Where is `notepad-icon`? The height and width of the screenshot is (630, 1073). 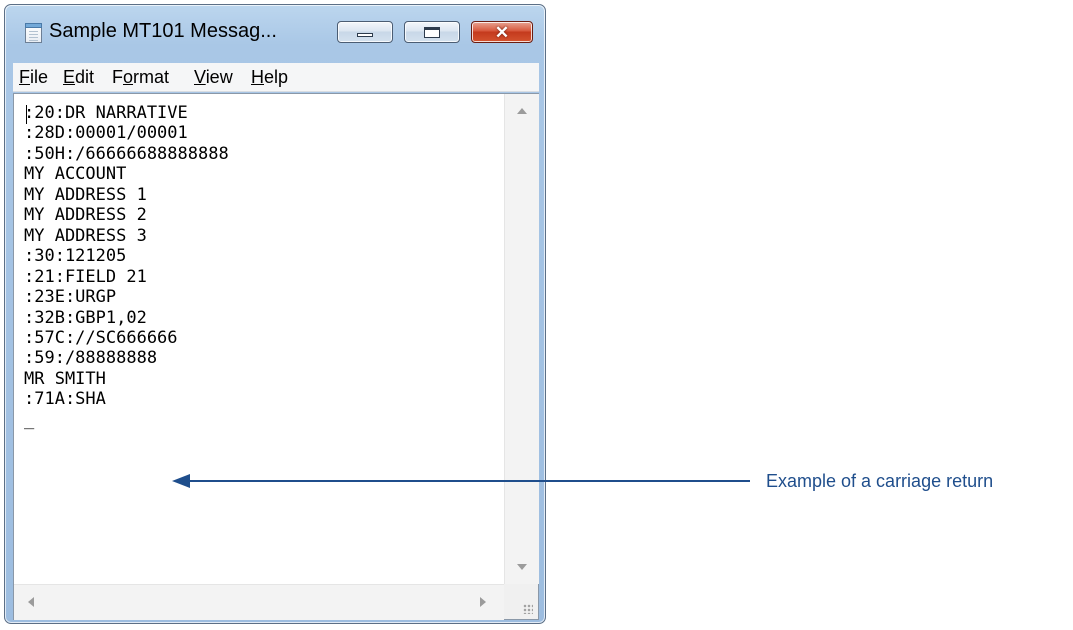
notepad-icon is located at coordinates (33, 33).